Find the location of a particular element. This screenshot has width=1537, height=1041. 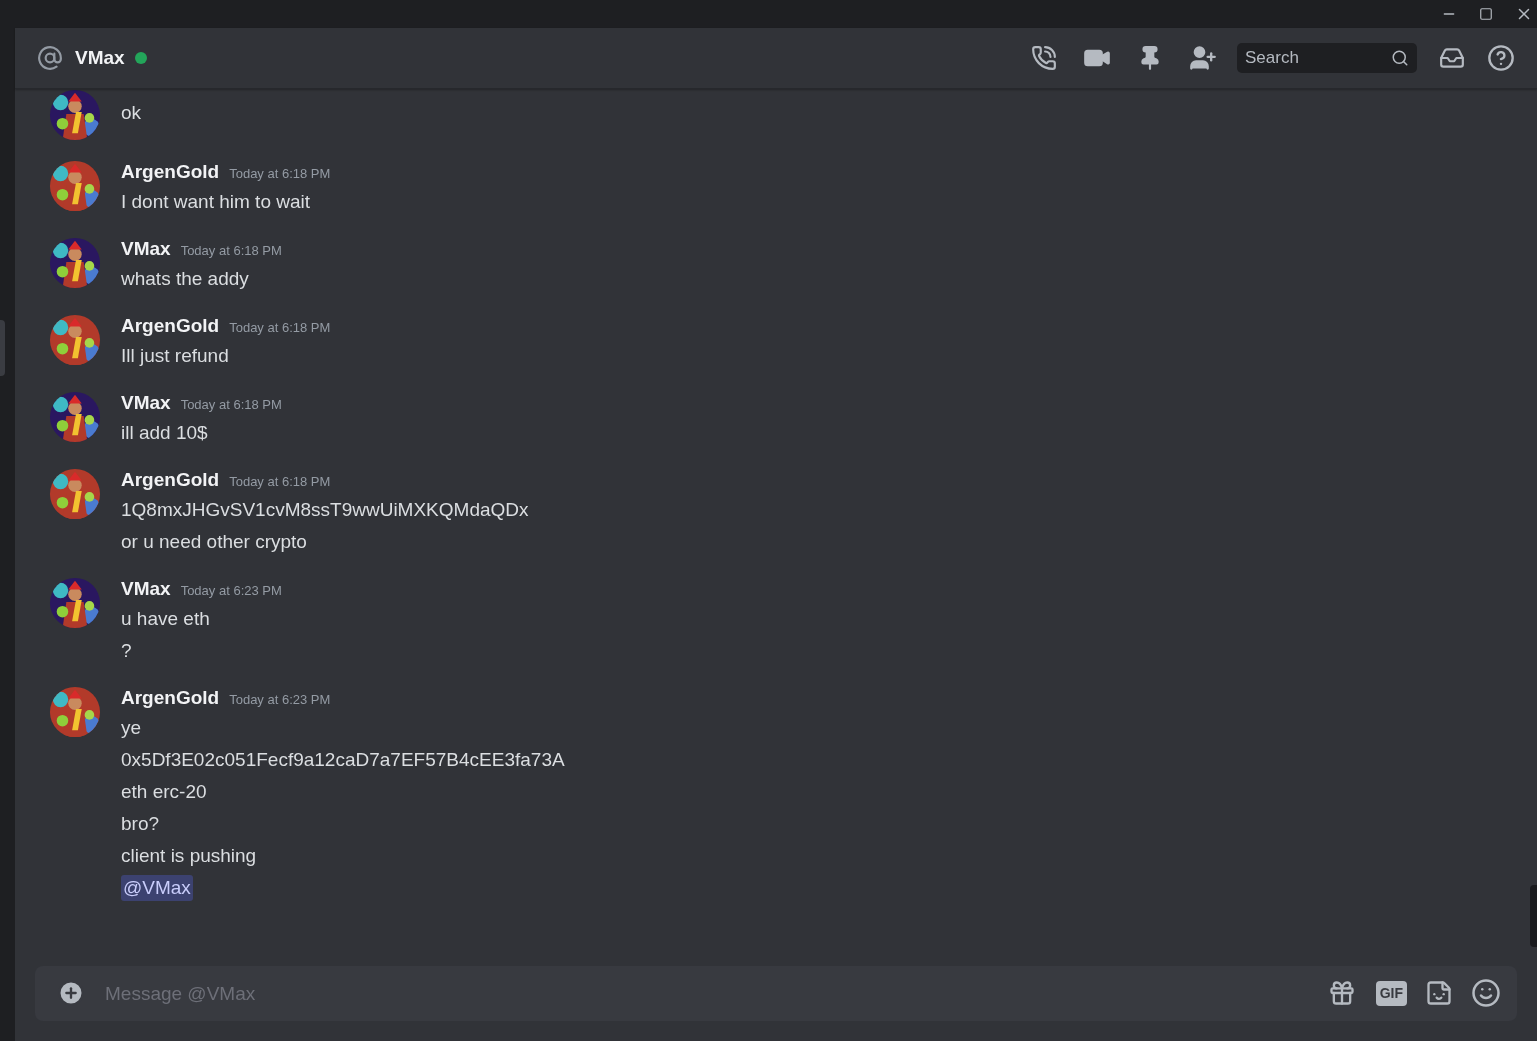

inbox-icon is located at coordinates (1452, 58).